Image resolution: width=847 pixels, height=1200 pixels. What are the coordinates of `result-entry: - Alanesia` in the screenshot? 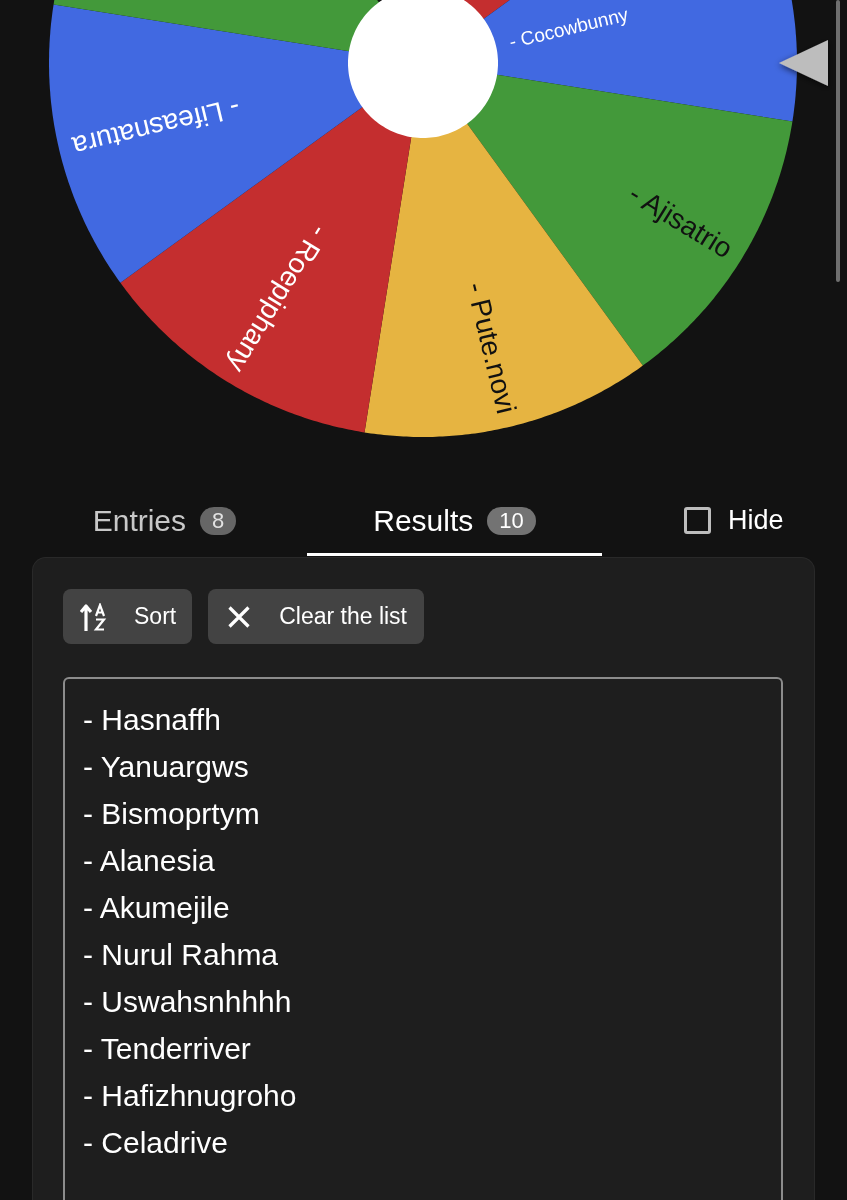 It's located at (149, 861).